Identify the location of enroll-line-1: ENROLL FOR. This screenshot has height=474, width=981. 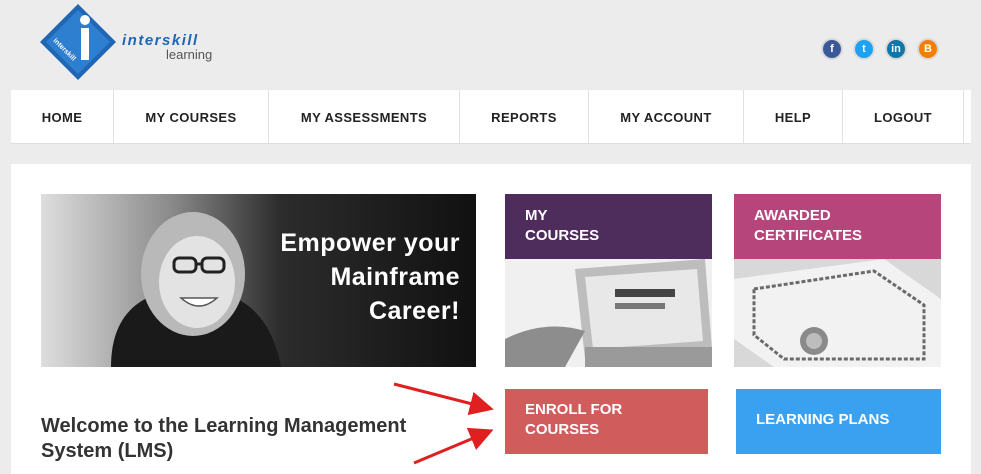
(574, 409).